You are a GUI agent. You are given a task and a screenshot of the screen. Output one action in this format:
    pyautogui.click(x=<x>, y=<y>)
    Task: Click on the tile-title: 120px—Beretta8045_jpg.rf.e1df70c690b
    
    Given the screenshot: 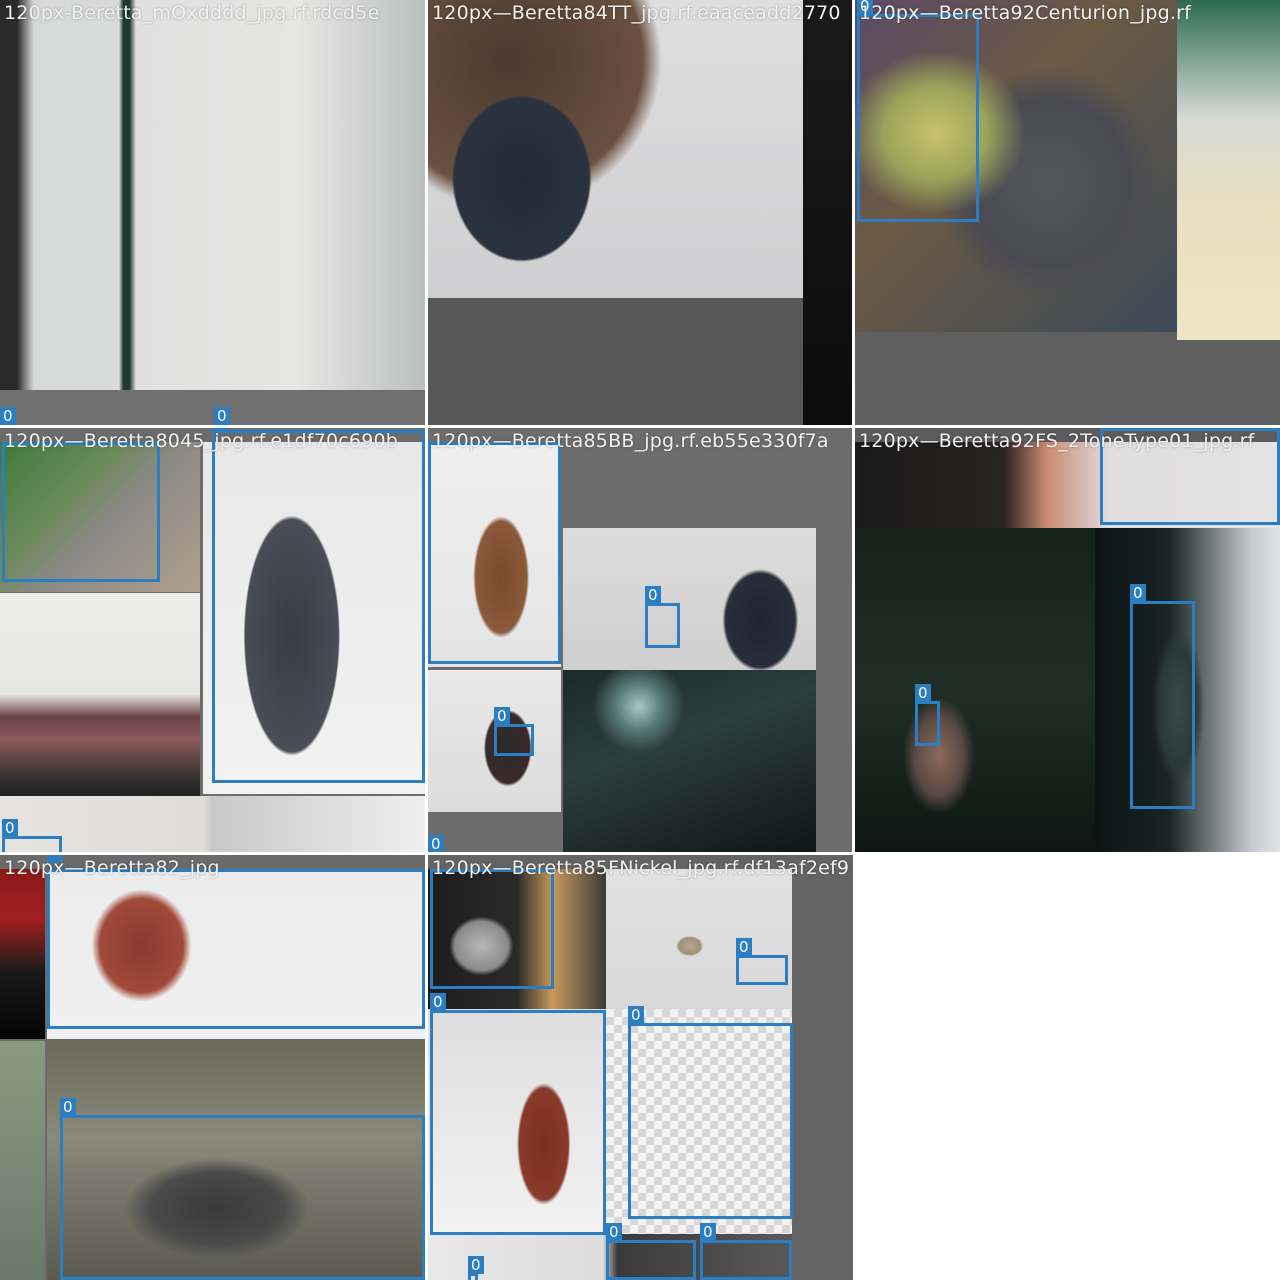 What is the action you would take?
    pyautogui.click(x=201, y=441)
    